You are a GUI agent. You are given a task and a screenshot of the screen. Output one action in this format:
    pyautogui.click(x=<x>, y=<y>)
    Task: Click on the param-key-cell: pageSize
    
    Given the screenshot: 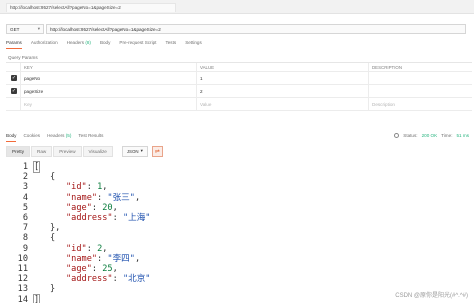 What is the action you would take?
    pyautogui.click(x=108, y=91)
    